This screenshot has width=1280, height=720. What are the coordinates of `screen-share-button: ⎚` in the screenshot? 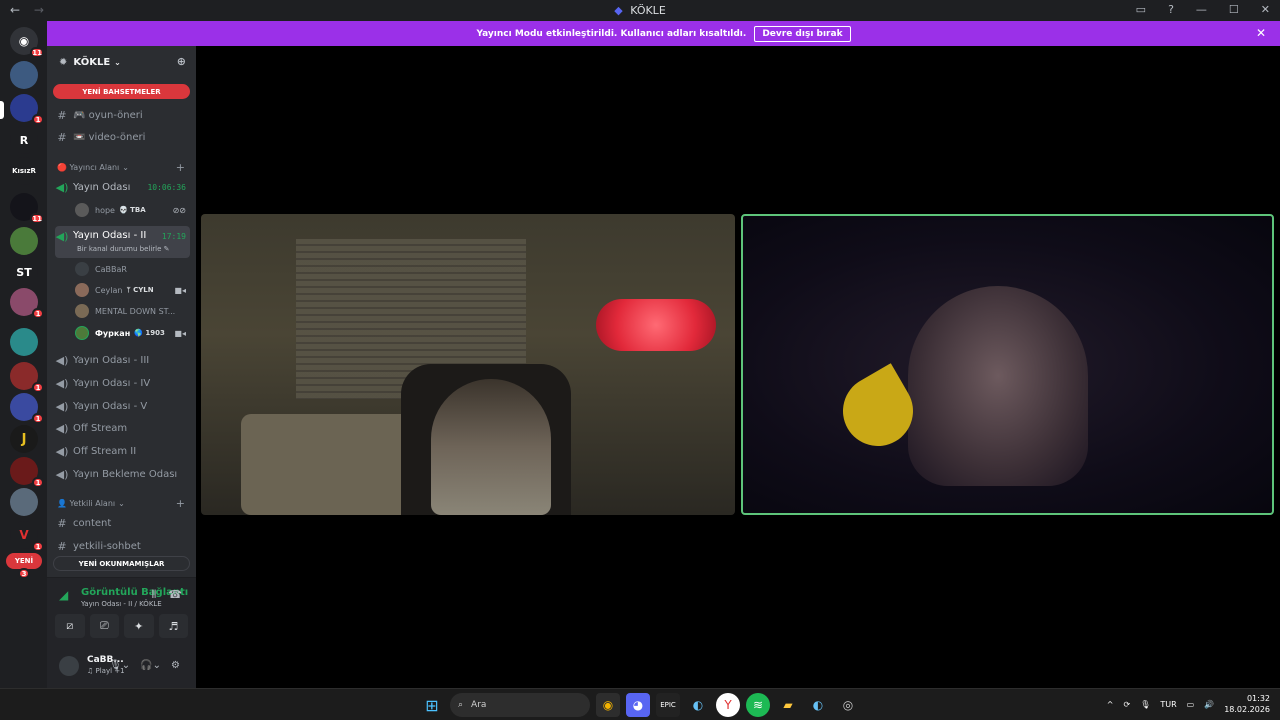 It's located at (104, 626).